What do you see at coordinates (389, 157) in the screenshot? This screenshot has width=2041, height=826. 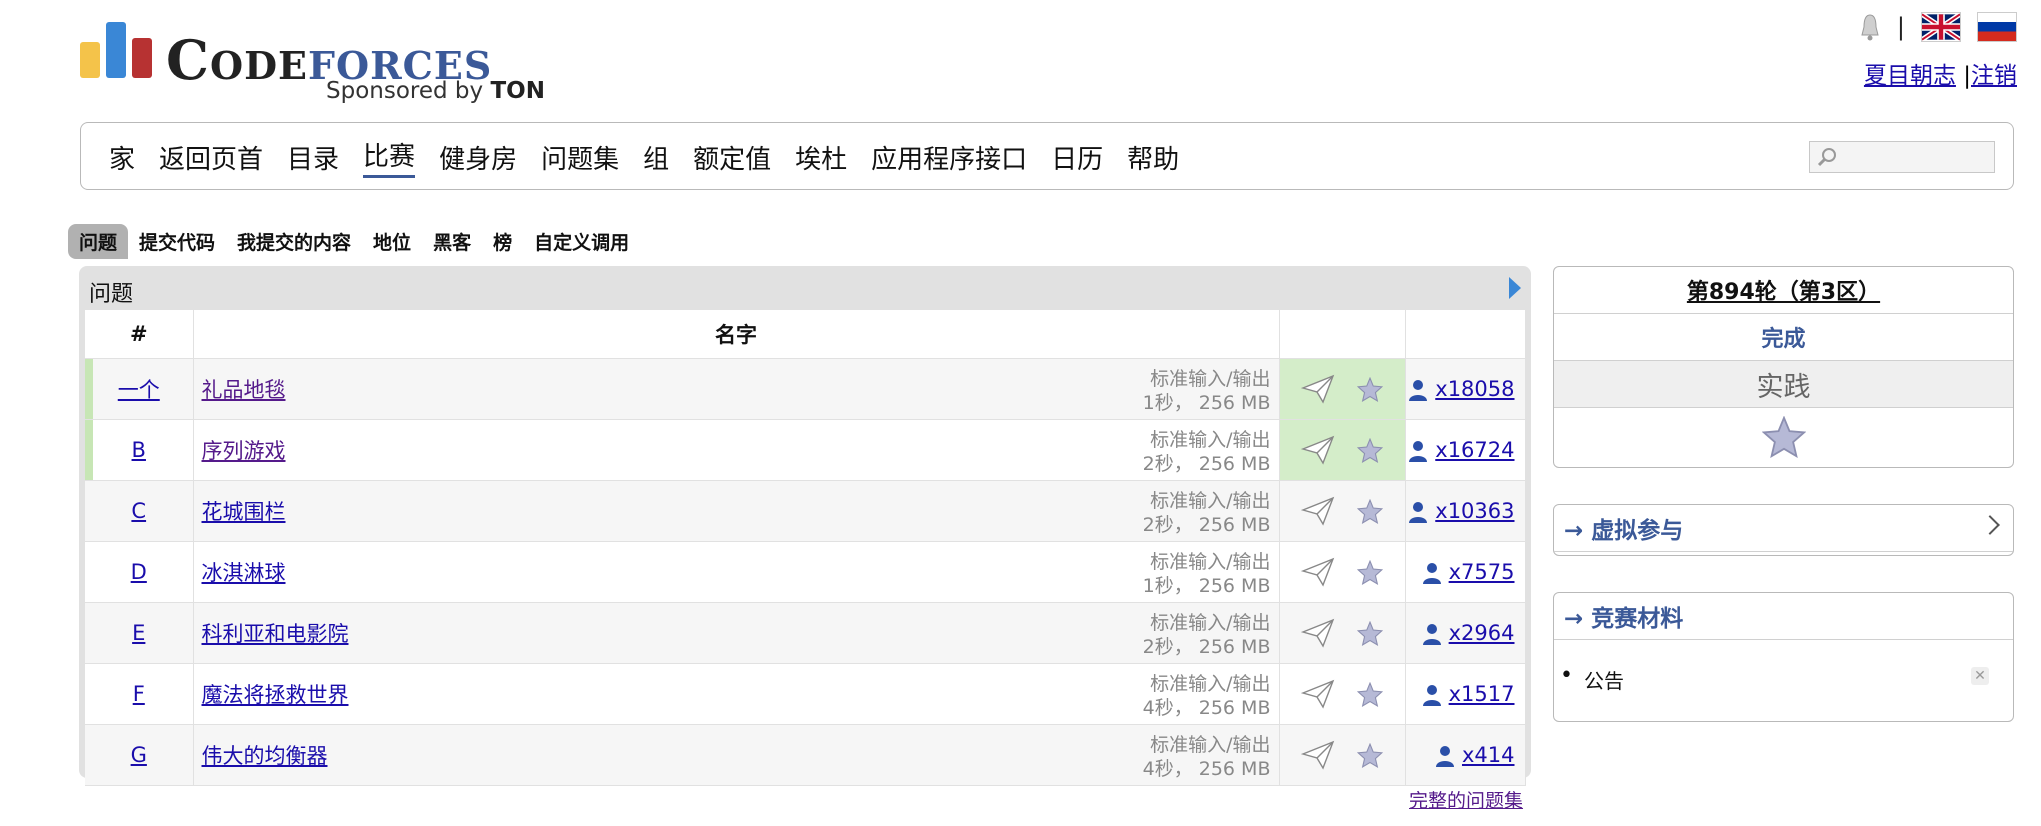 I see `nav-item-contests: 比赛` at bounding box center [389, 157].